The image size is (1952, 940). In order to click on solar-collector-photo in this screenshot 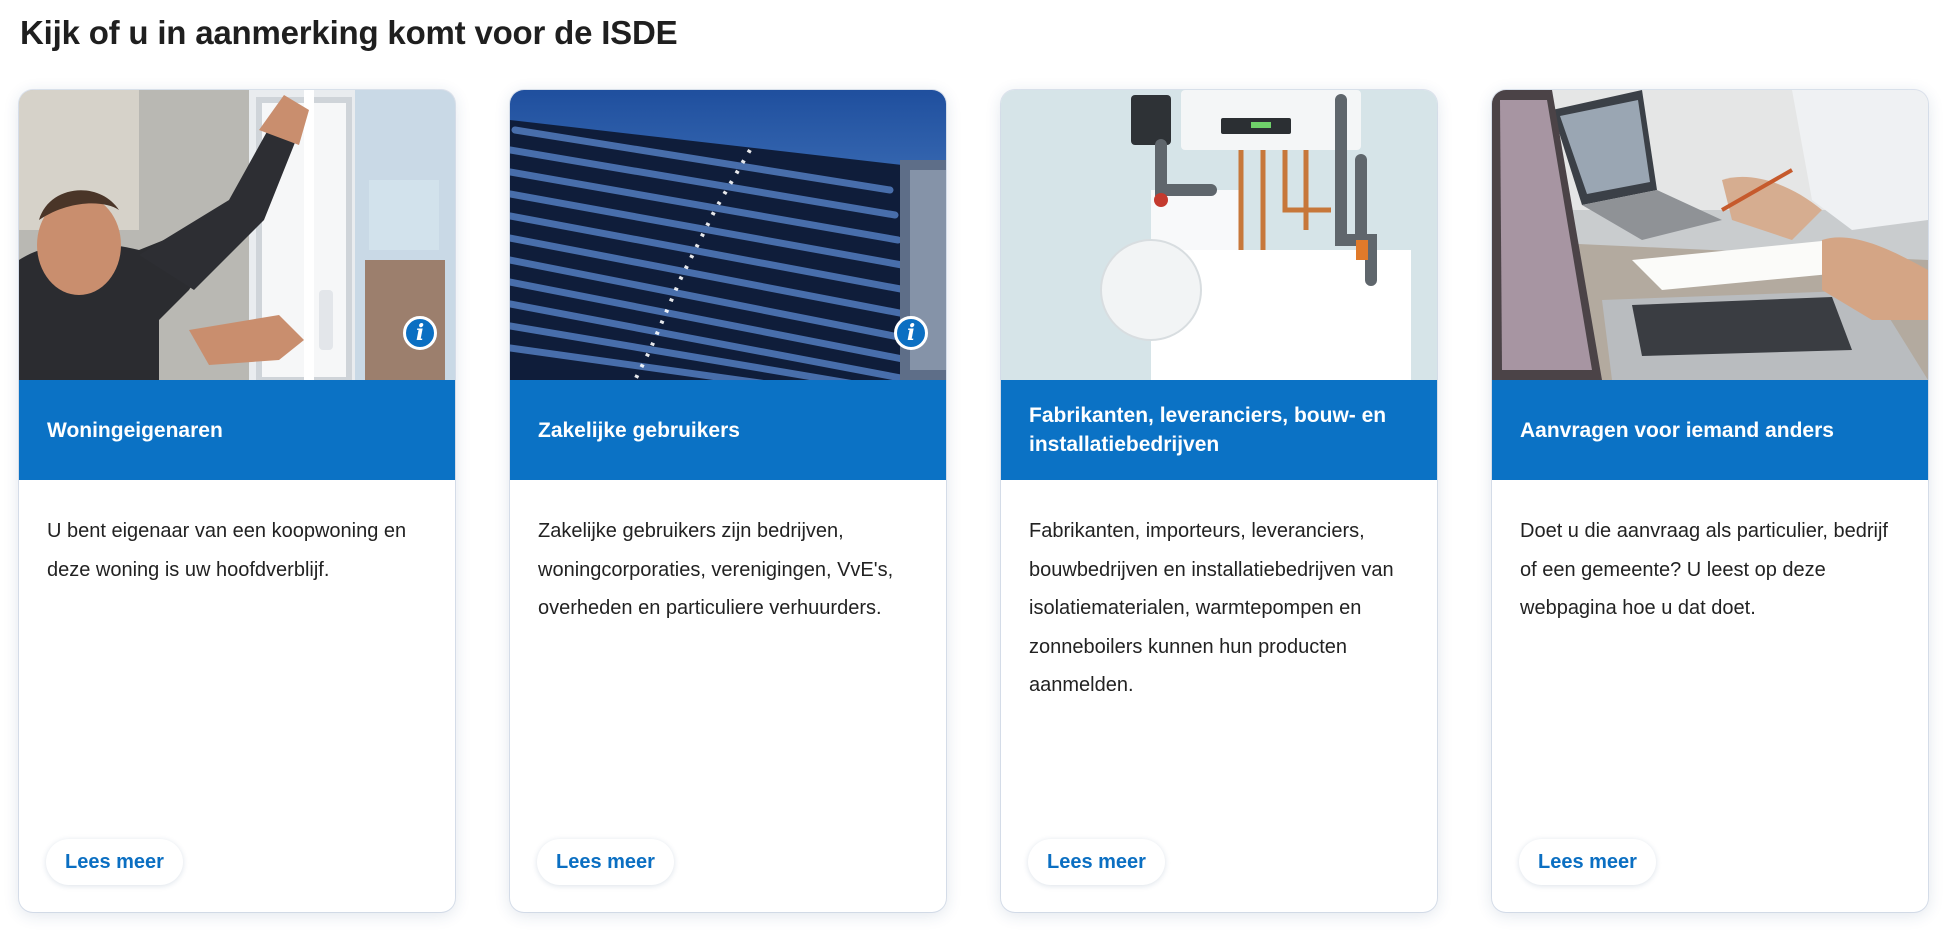, I will do `click(728, 235)`.